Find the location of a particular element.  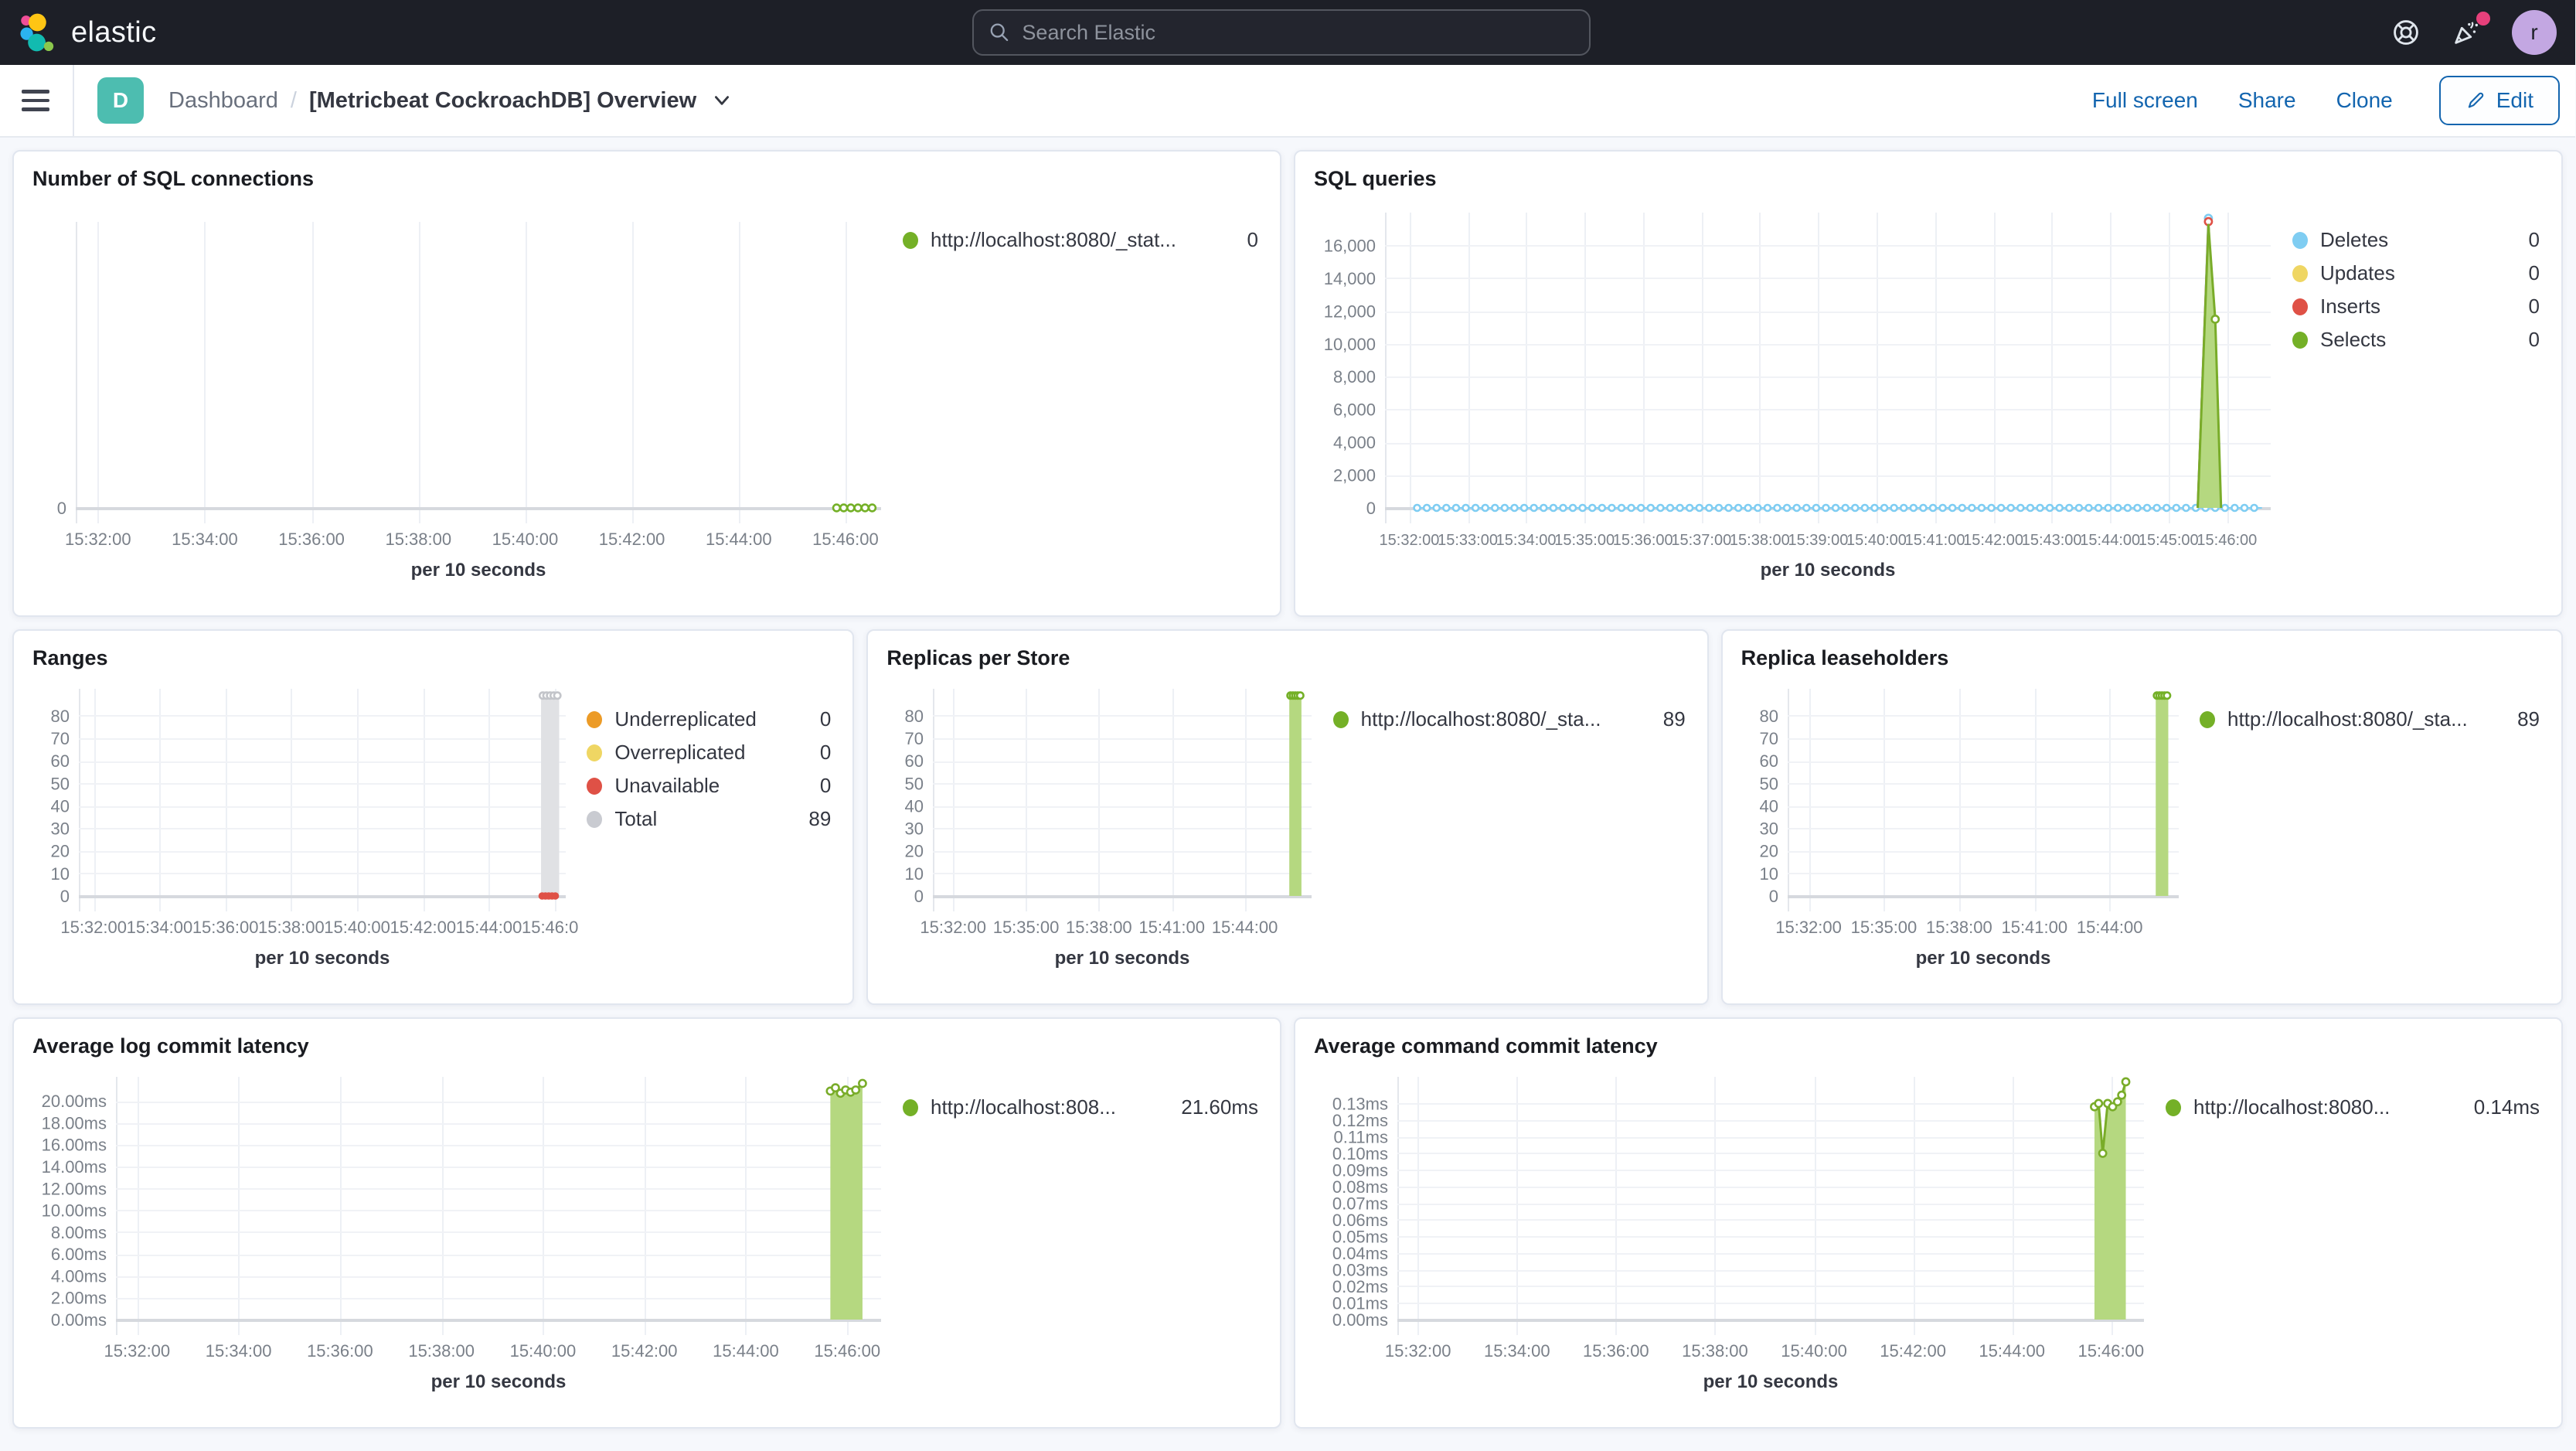

legend-value: 89 is located at coordinates (2528, 719).